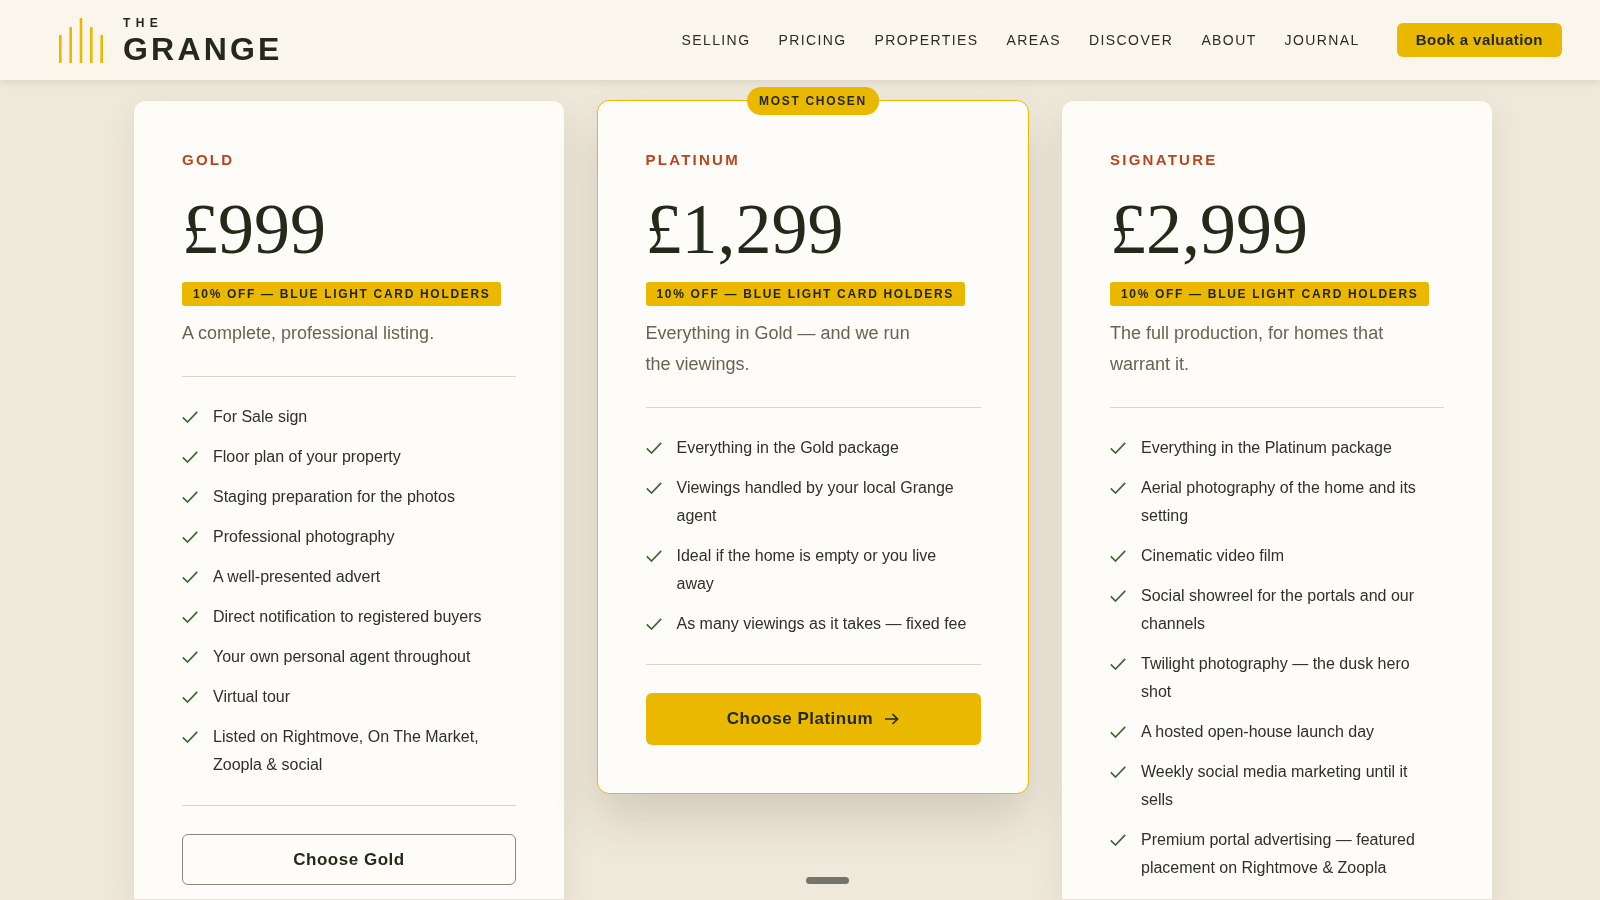  Describe the element at coordinates (787, 447) in the screenshot. I see `feature-text: Everything in the Gold package` at that location.